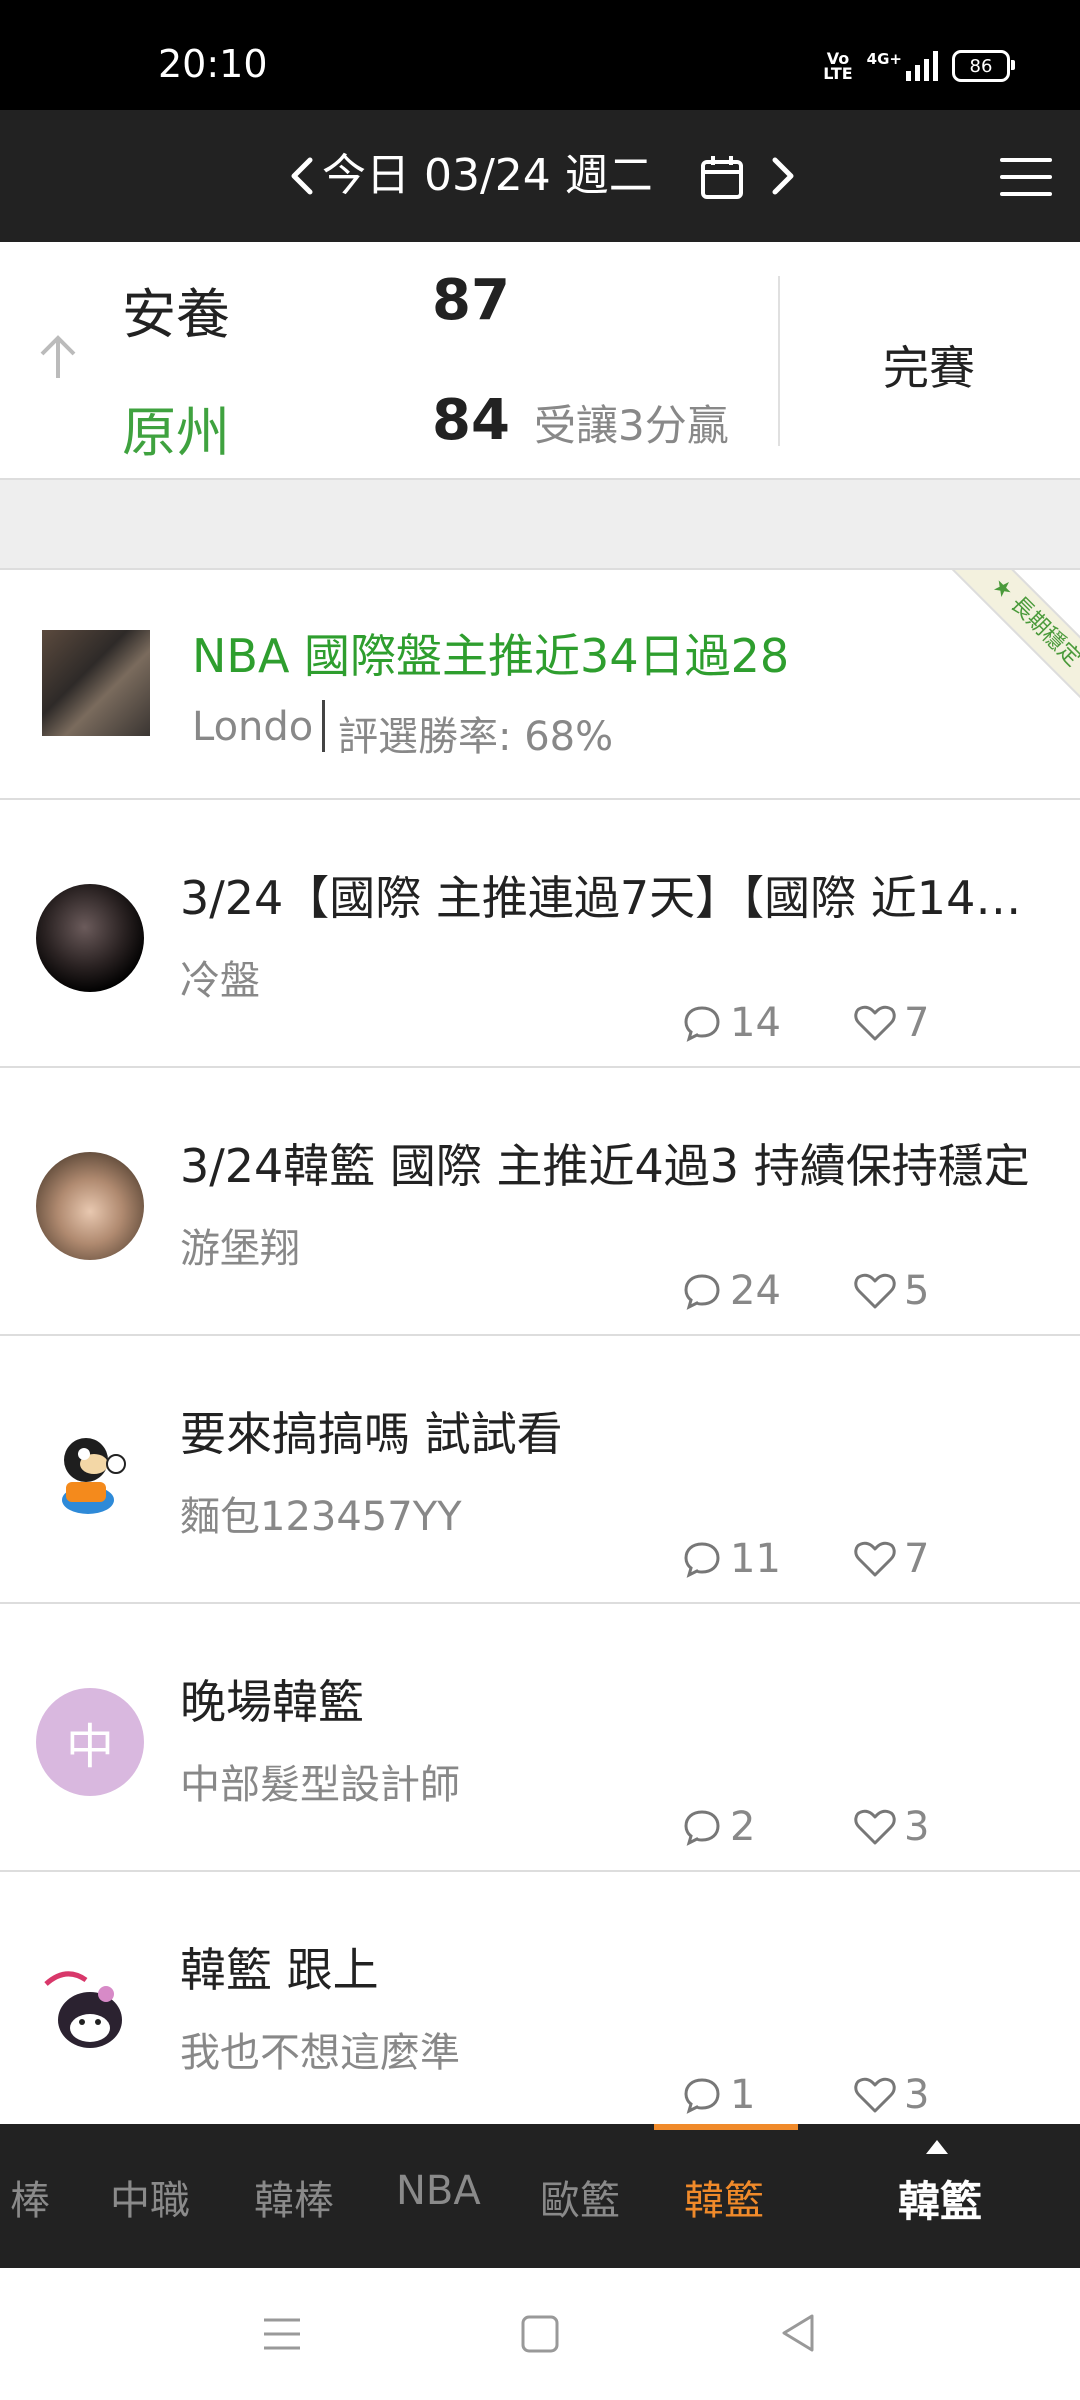 This screenshot has width=1080, height=2400. I want to click on avatar: 中, so click(90, 1742).